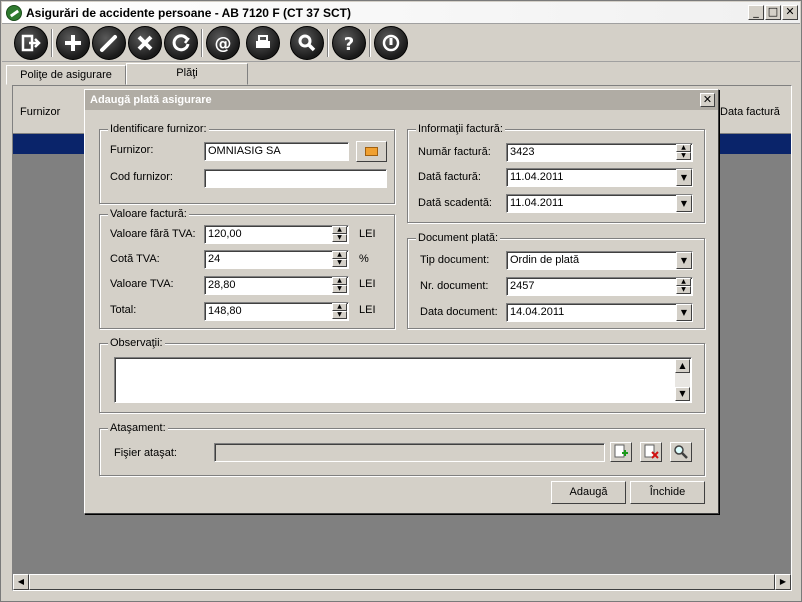  What do you see at coordinates (667, 492) in the screenshot?
I see `inchide-button: Închide` at bounding box center [667, 492].